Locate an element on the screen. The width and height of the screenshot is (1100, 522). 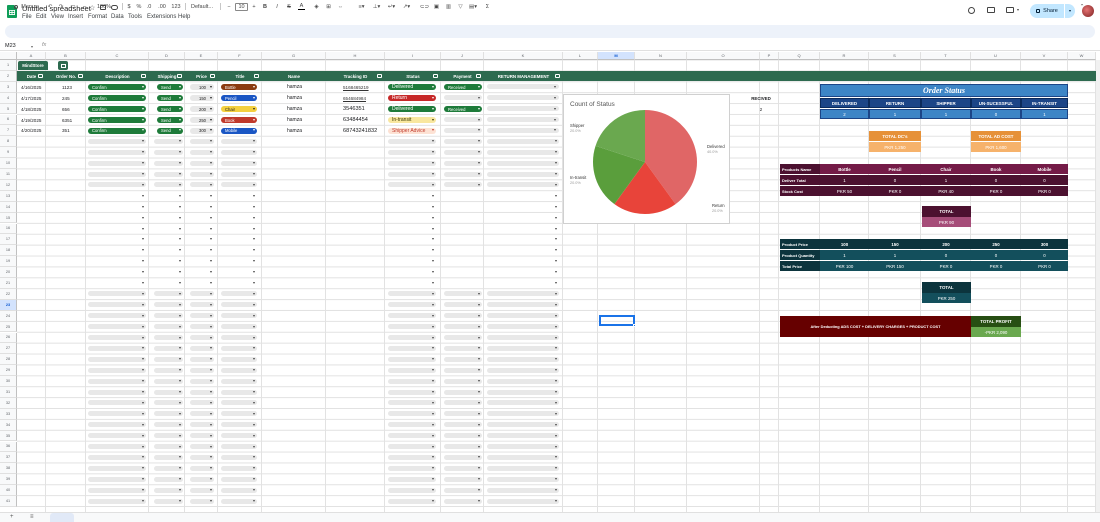
row-header-3: 3 is located at coordinates (8, 87).